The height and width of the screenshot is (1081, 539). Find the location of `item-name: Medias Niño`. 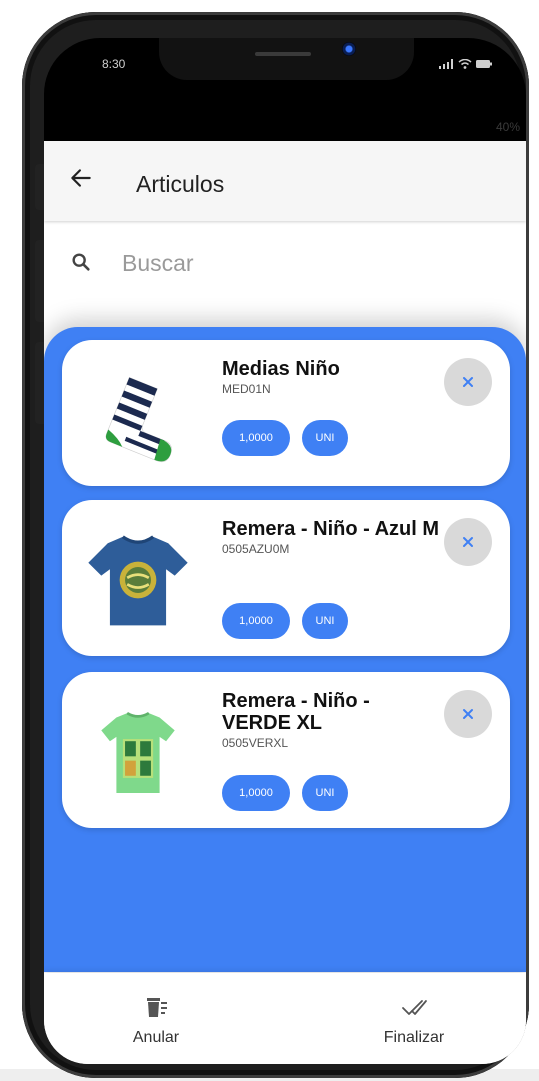

item-name: Medias Niño is located at coordinates (281, 369).